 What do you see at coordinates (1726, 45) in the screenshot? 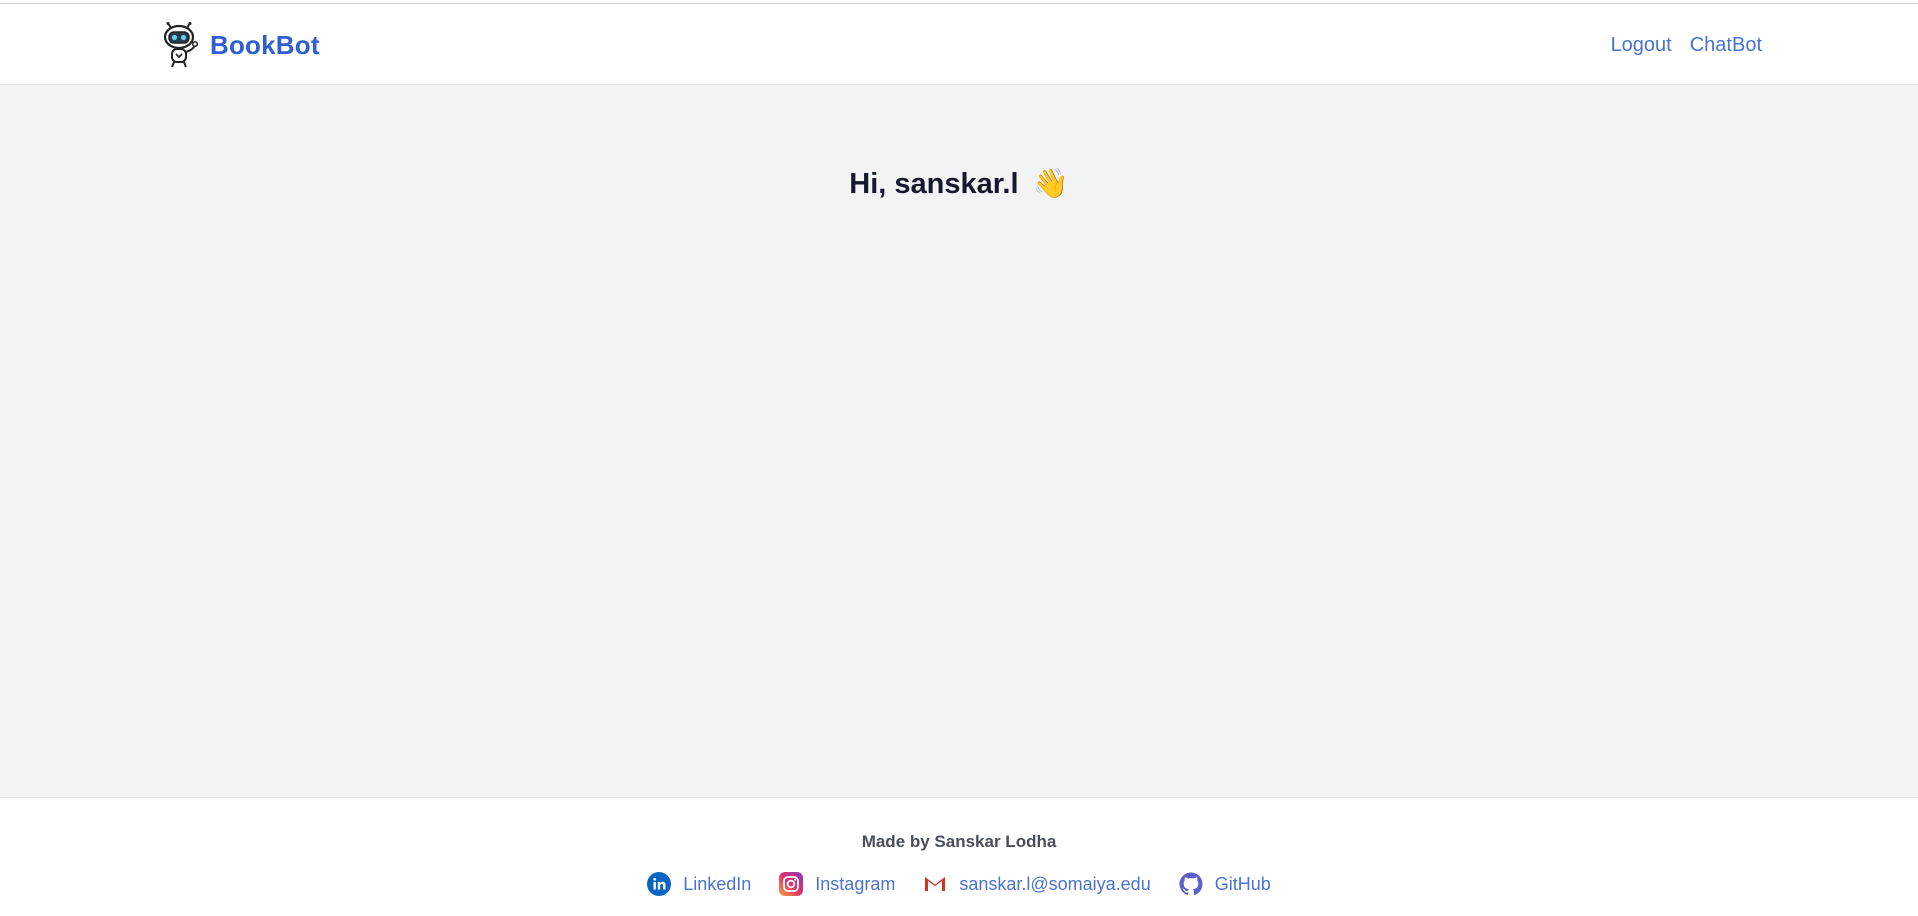
I see `chatbot-link: ChatBot` at bounding box center [1726, 45].